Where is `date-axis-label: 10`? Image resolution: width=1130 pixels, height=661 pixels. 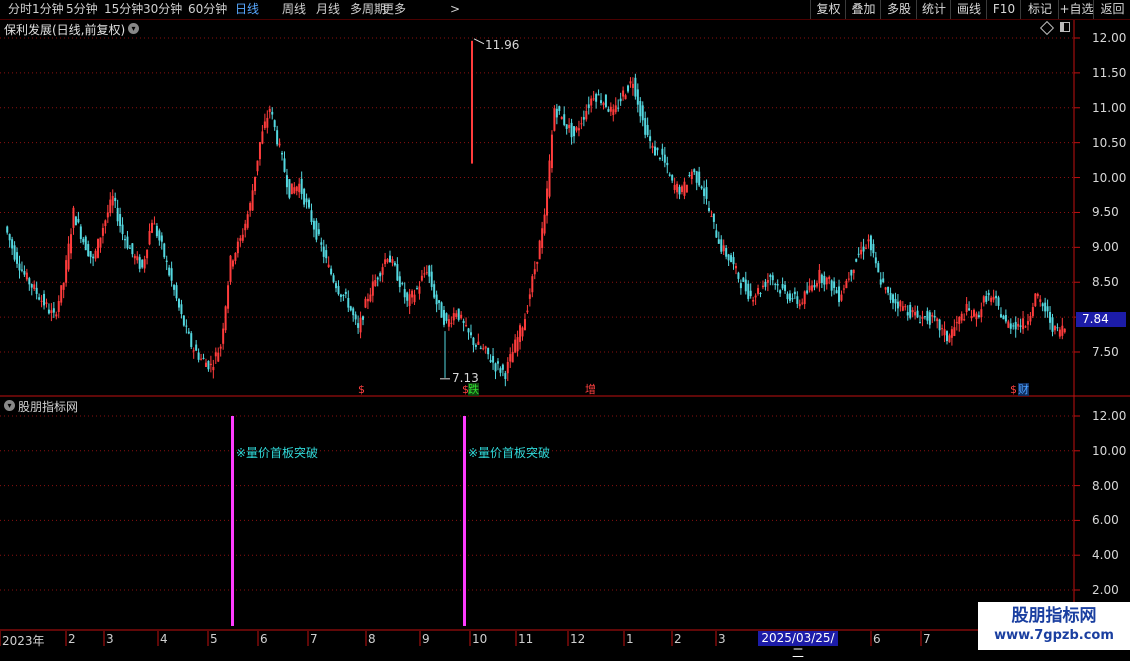 date-axis-label: 10 is located at coordinates (480, 639).